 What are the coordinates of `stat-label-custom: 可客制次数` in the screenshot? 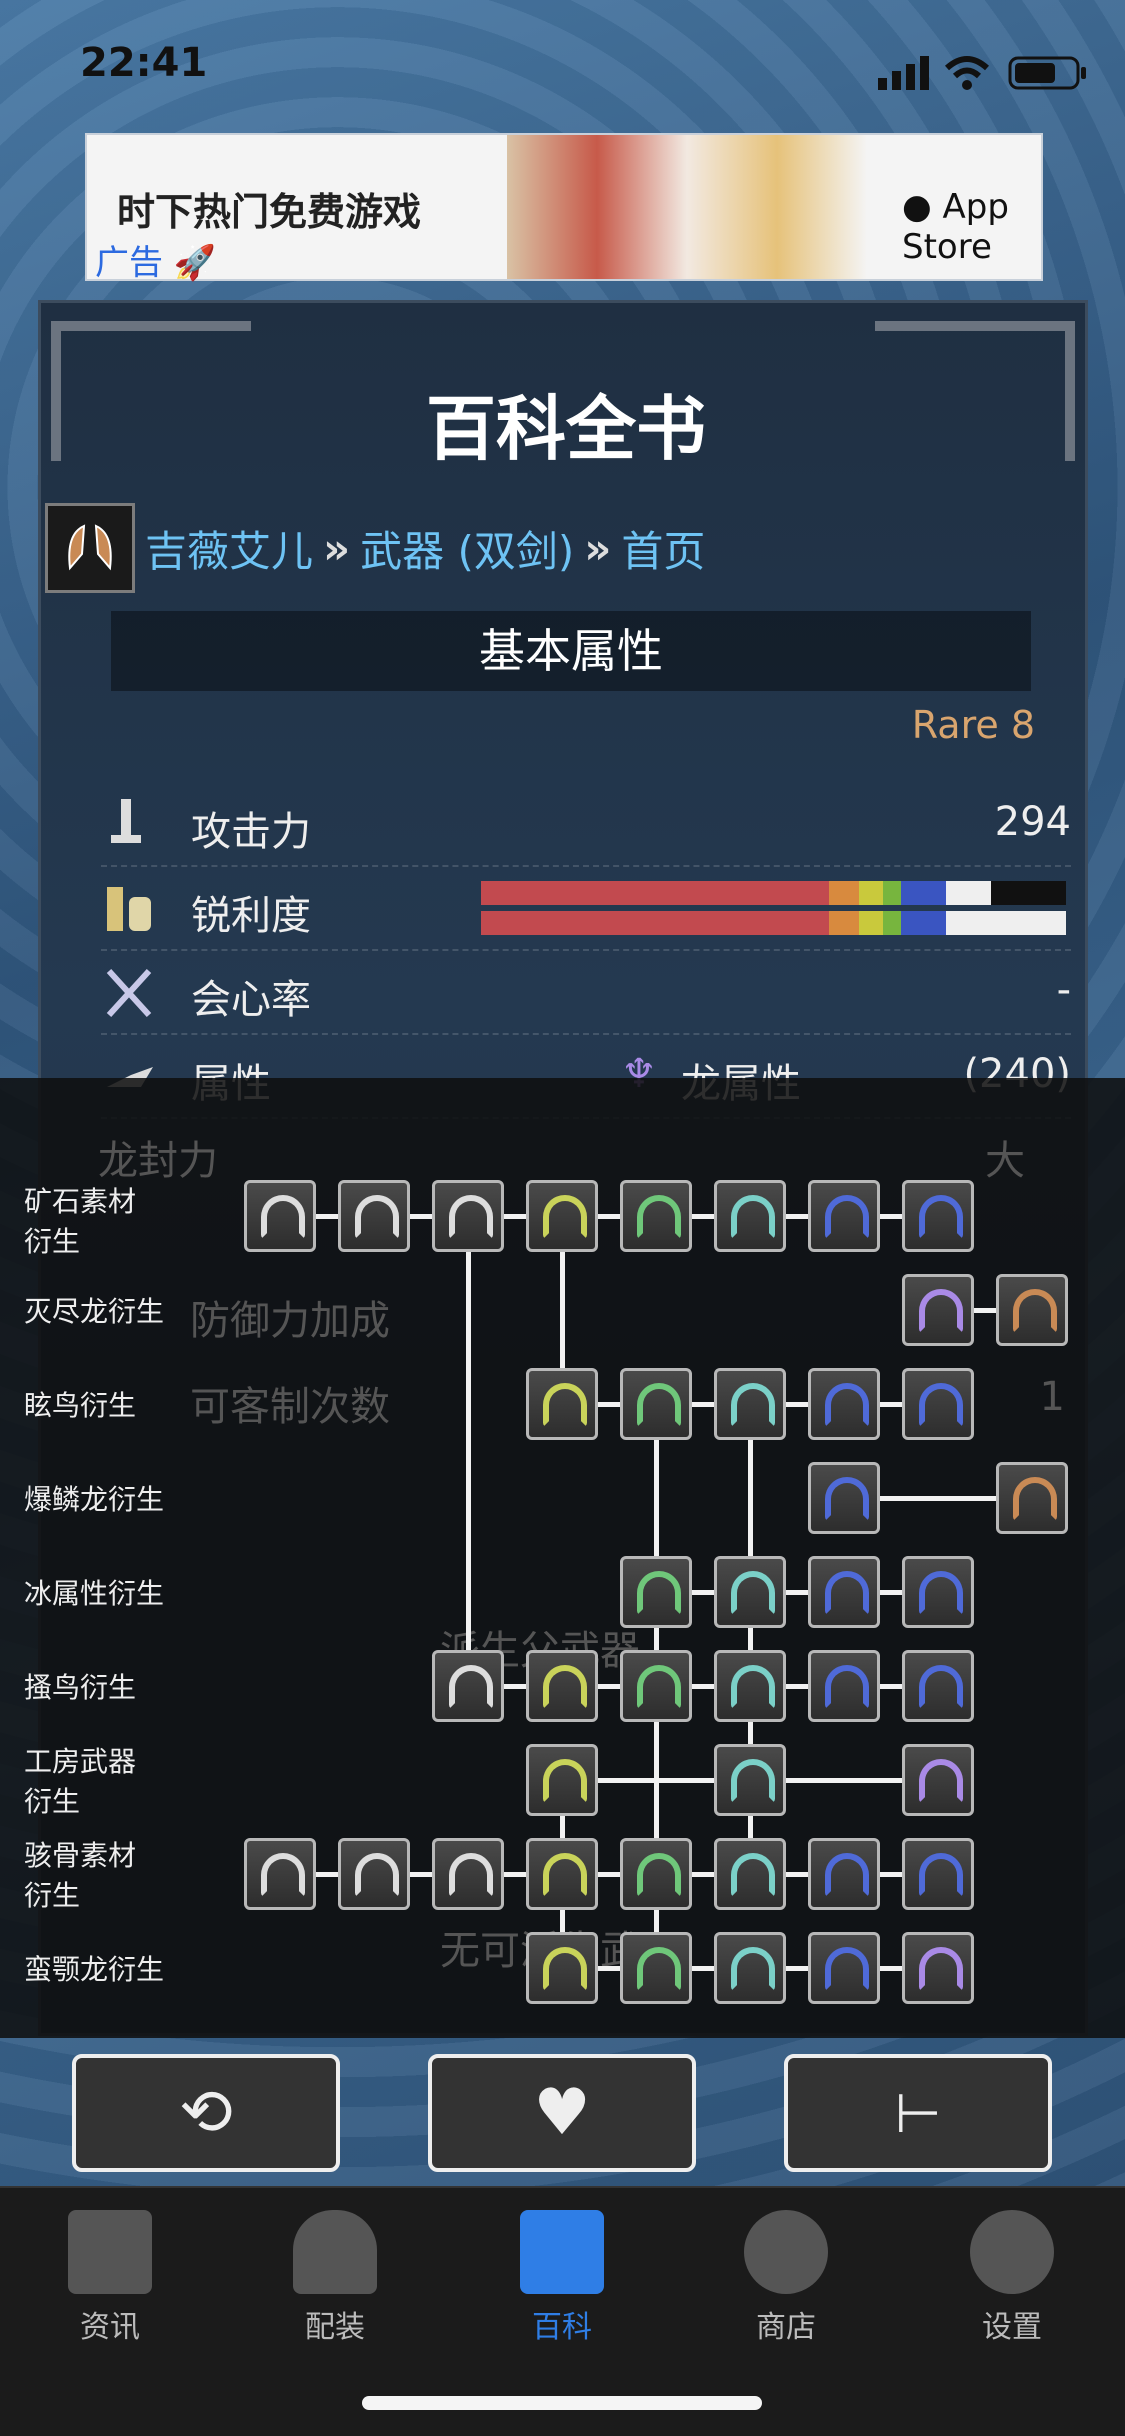 It's located at (290, 1407).